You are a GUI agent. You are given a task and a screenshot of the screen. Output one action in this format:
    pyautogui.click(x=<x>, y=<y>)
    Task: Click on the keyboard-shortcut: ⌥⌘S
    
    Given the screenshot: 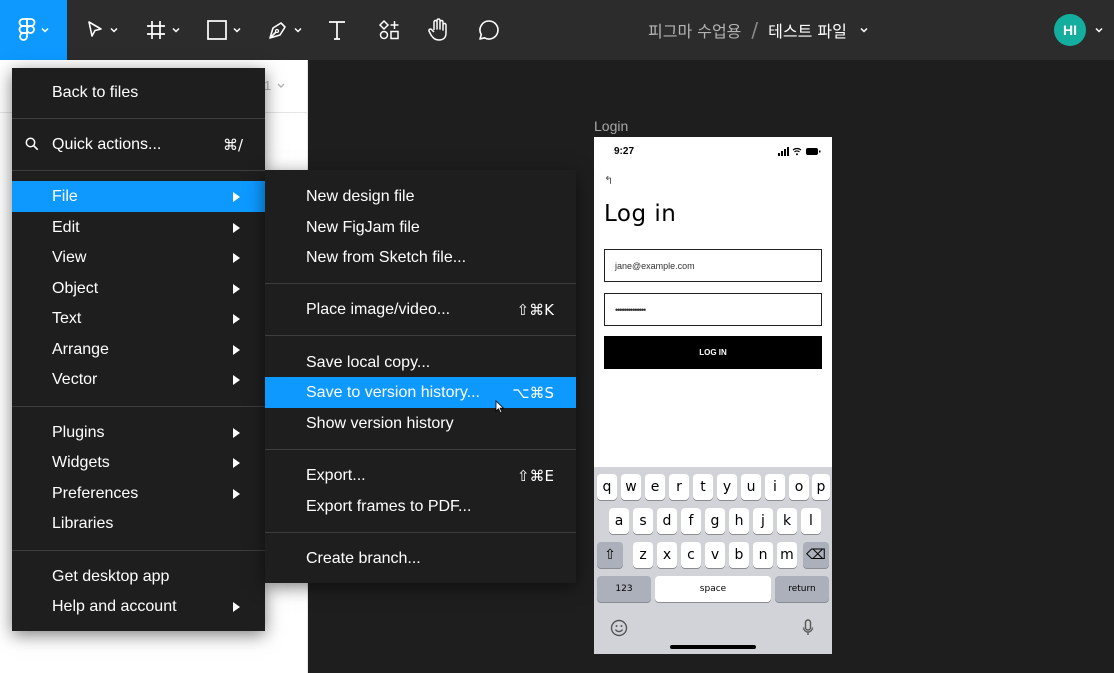 What is the action you would take?
    pyautogui.click(x=533, y=392)
    